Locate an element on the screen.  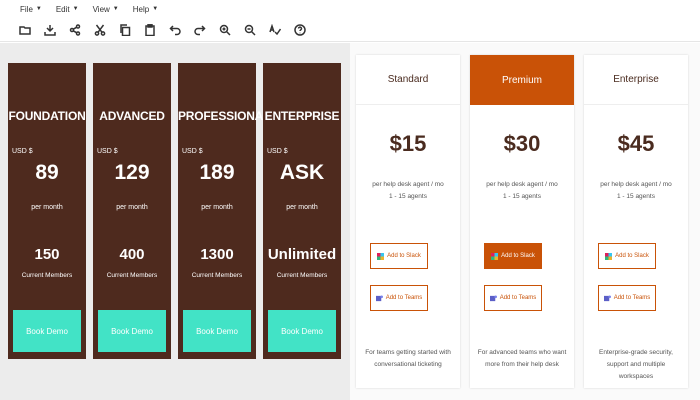
plan-members: 1300 is located at coordinates (217, 254).